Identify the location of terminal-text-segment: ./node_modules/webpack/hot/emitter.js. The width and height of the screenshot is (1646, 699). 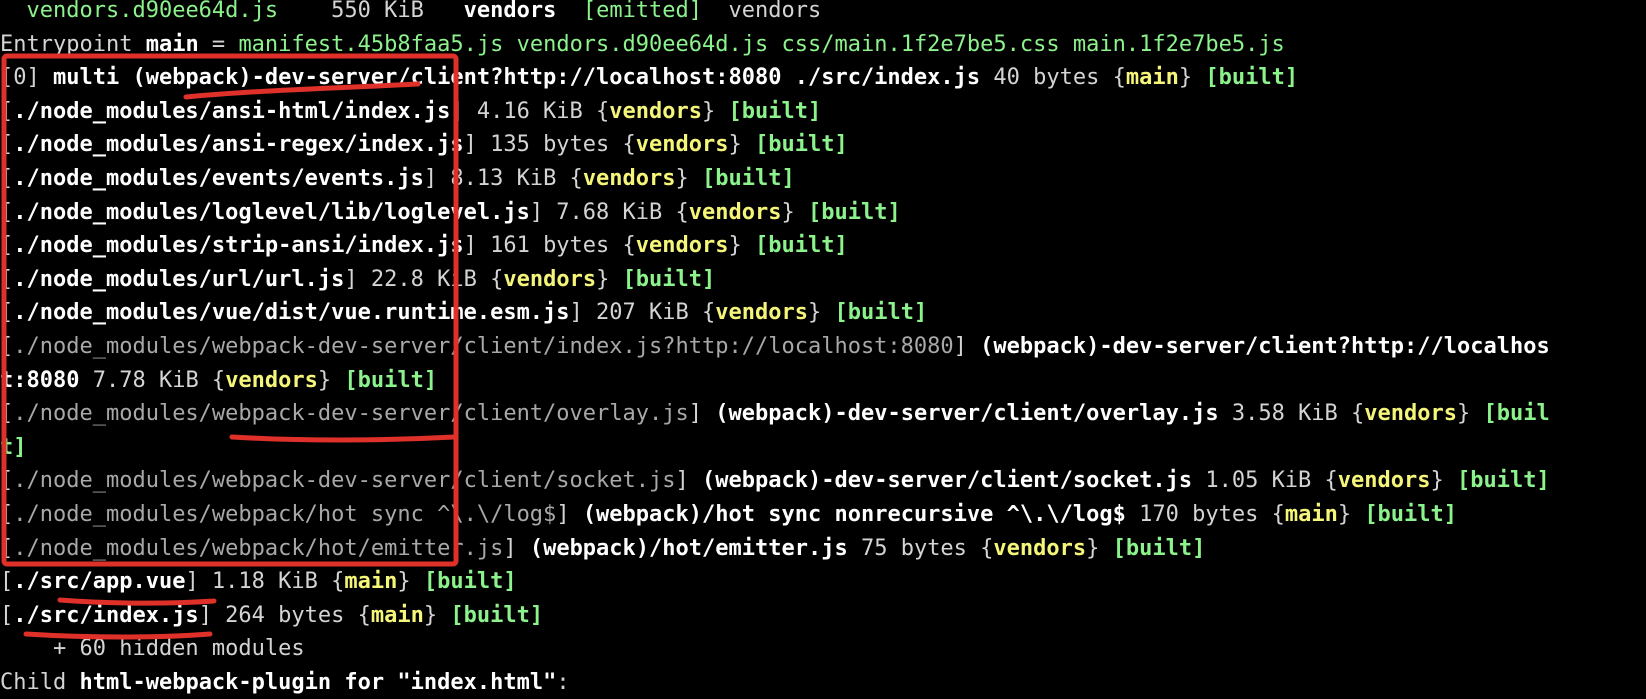
(258, 548).